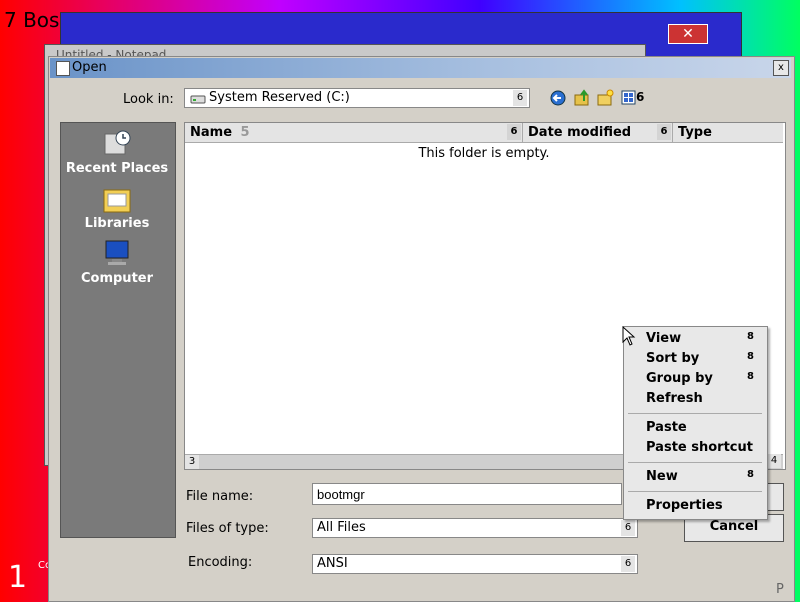 Image resolution: width=800 pixels, height=602 pixels. I want to click on column-name-label: Name, so click(211, 132).